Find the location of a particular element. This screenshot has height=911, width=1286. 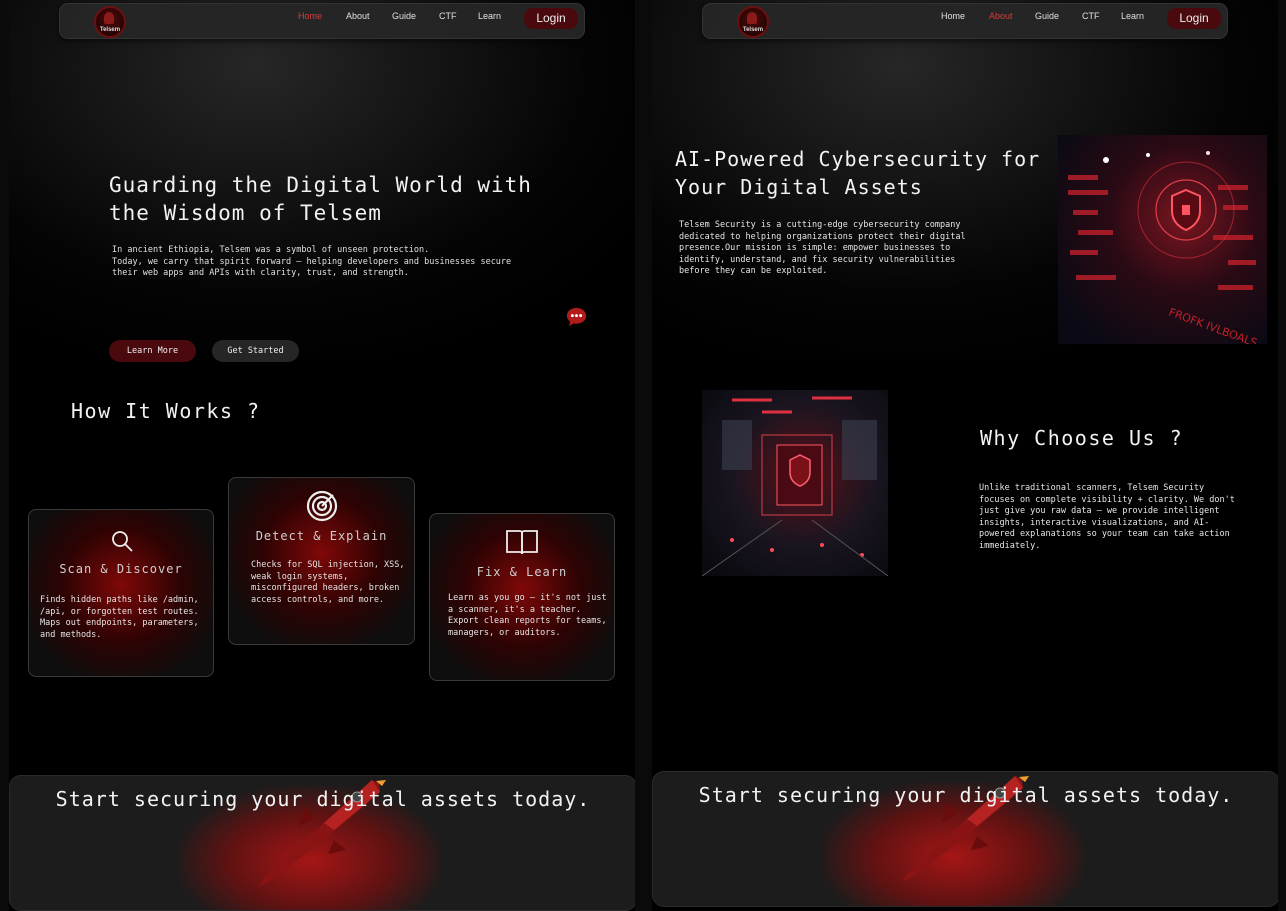

cyber-corridor-image is located at coordinates (795, 483).